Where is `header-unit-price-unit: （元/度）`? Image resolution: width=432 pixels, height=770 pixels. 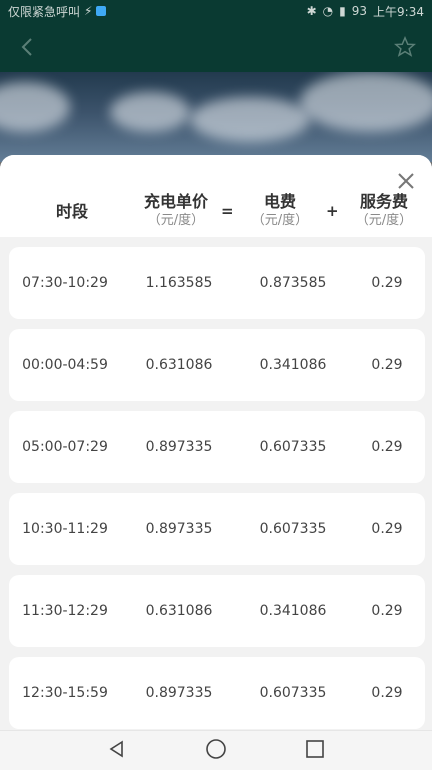
header-unit-price-unit: （元/度） is located at coordinates (176, 220).